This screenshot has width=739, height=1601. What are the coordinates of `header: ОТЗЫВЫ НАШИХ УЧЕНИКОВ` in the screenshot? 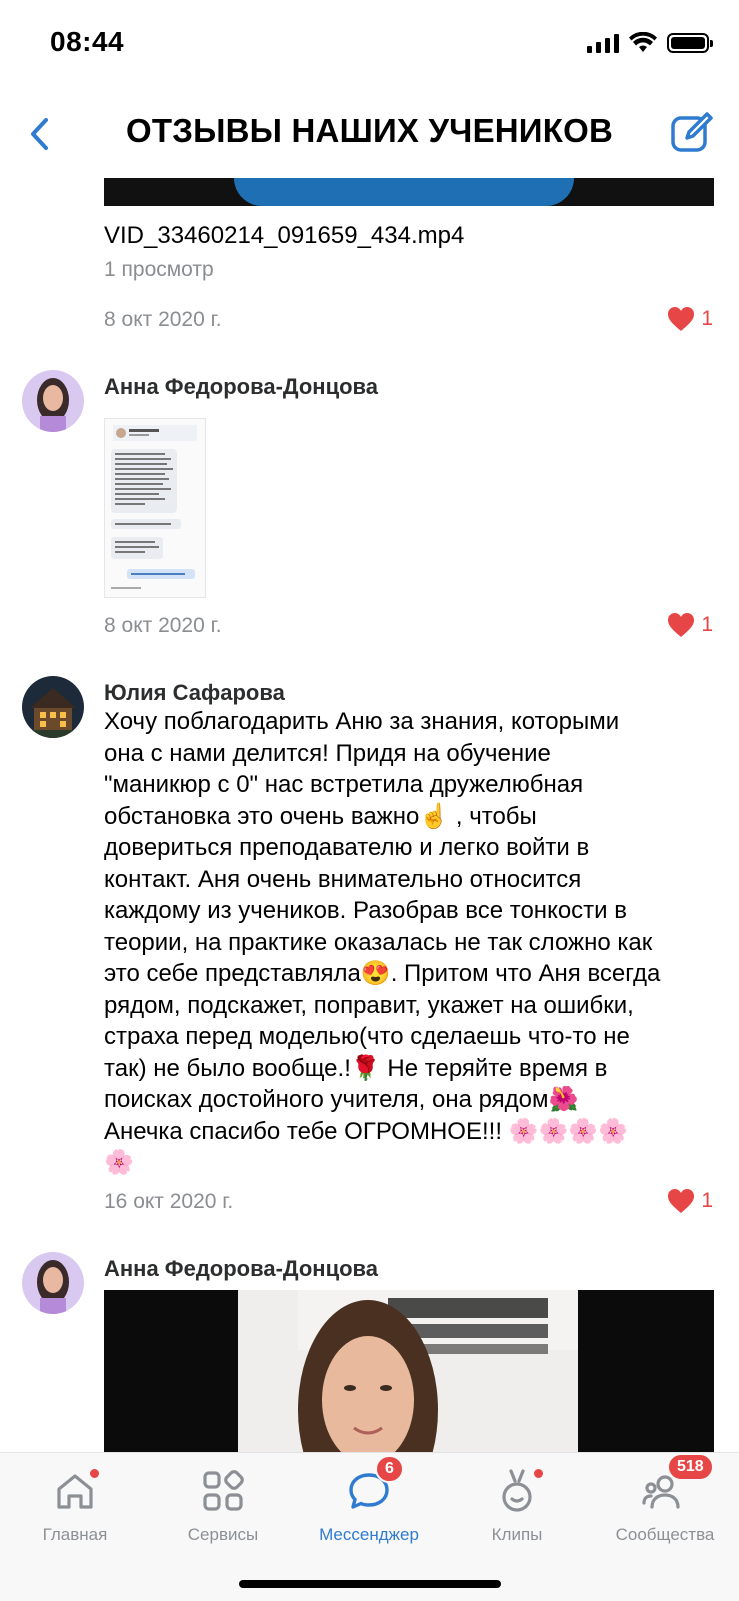 It's located at (369, 135).